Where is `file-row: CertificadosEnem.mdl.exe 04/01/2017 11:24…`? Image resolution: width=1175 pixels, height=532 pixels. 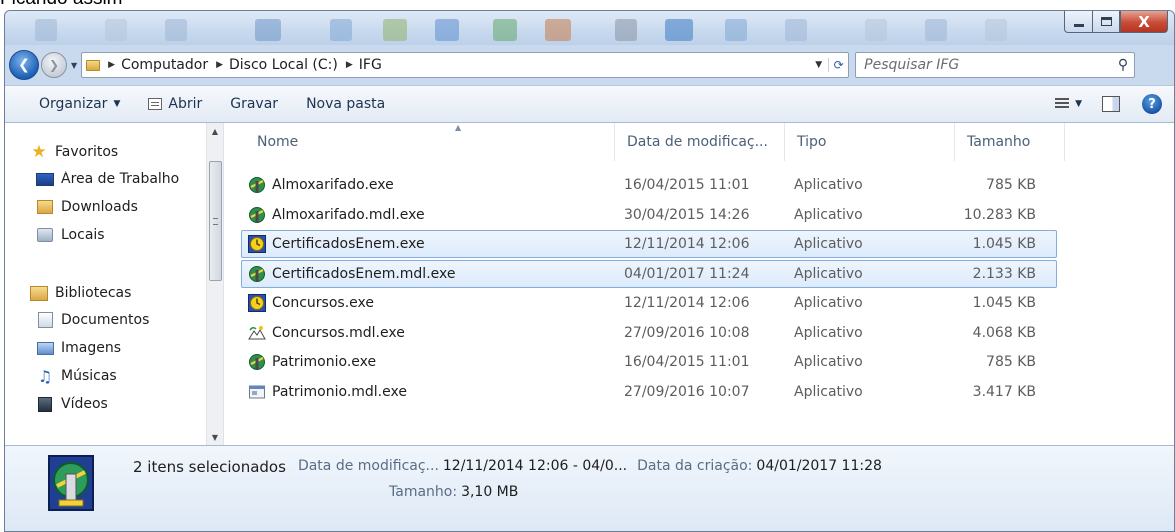
file-row: CertificadosEnem.mdl.exe 04/01/2017 11:24… is located at coordinates (649, 273).